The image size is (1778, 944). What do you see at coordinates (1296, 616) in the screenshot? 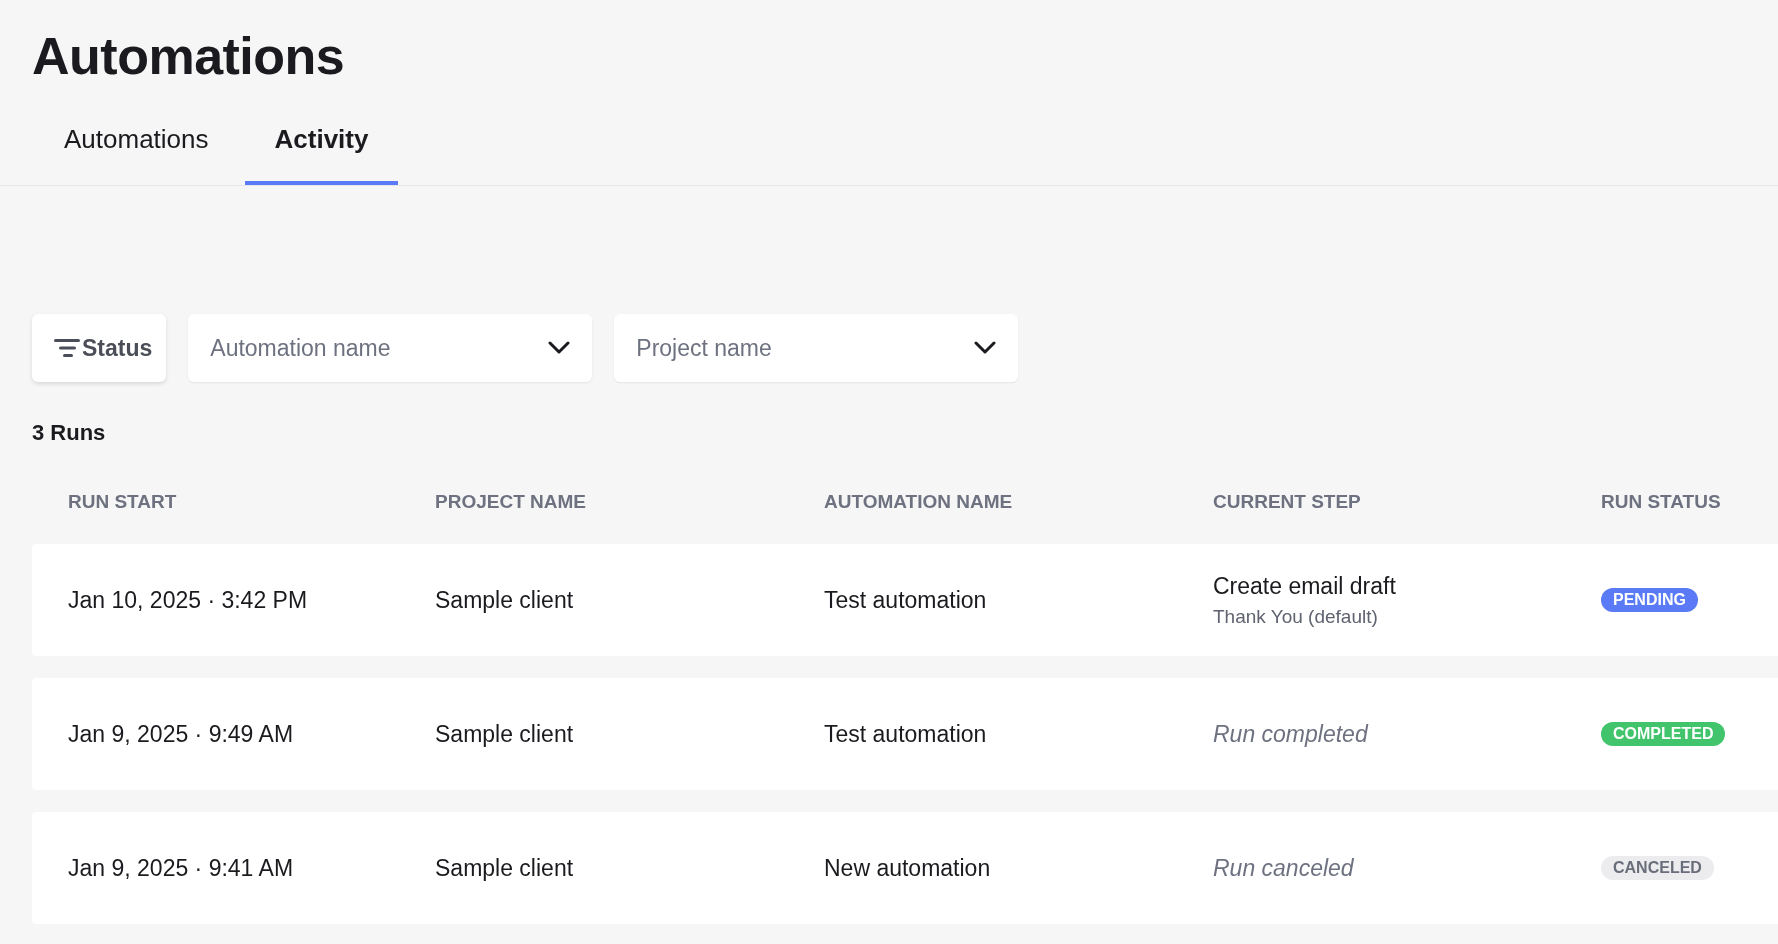
I see `step-detail: Thank You (default)` at bounding box center [1296, 616].